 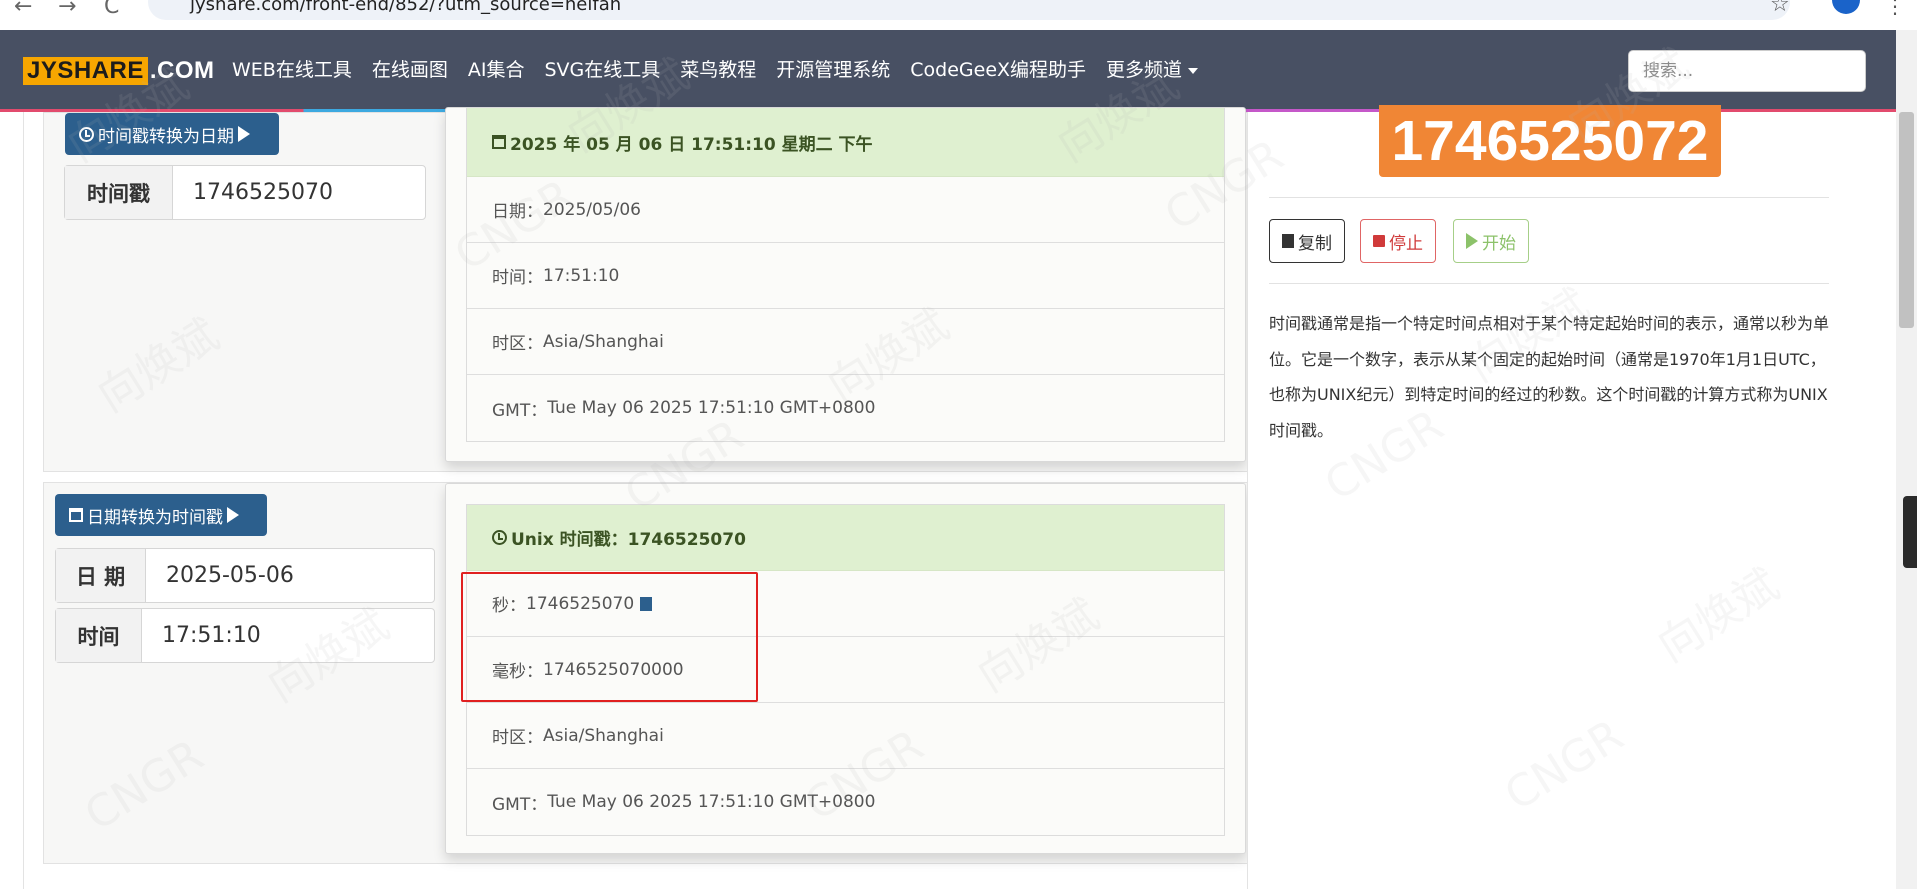 What do you see at coordinates (998, 68) in the screenshot?
I see `nav-codegeex: CodeGeeX编程助手` at bounding box center [998, 68].